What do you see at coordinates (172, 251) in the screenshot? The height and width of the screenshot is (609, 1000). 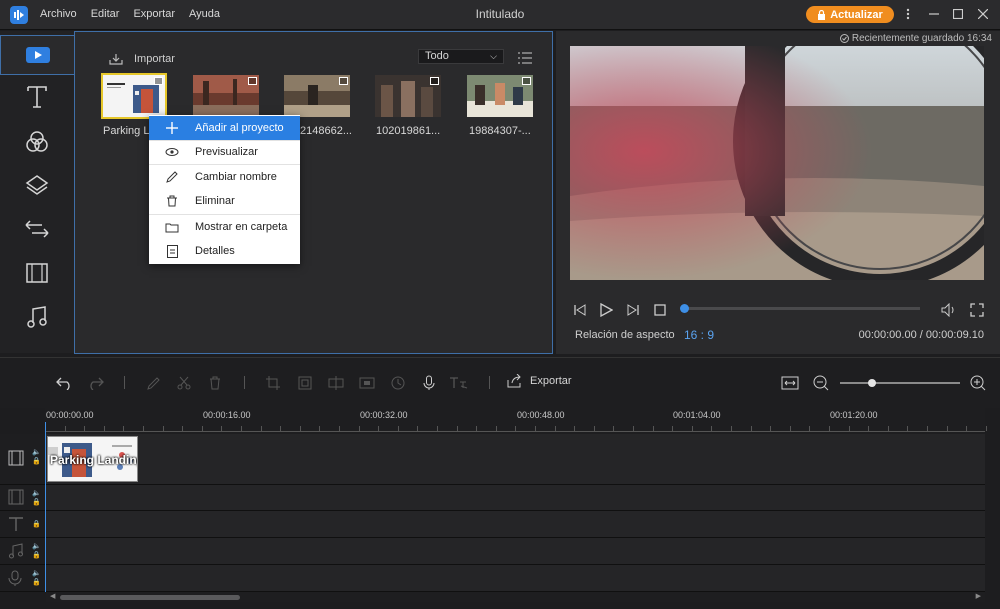 I see `details-icon` at bounding box center [172, 251].